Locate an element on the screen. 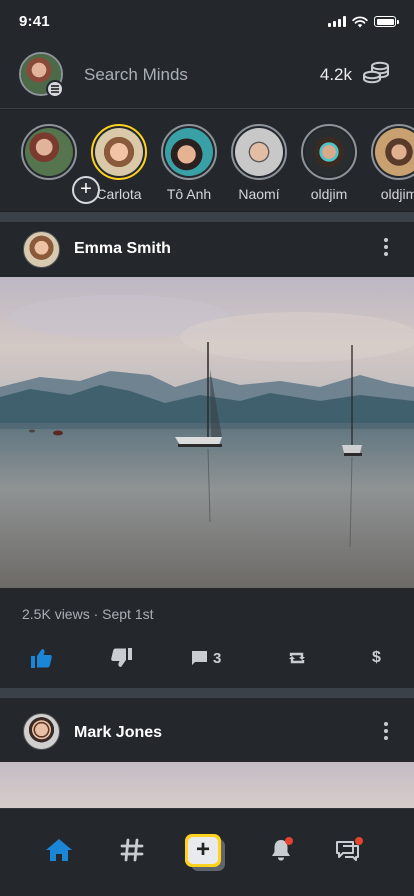 Image resolution: width=414 pixels, height=896 pixels. post-author: Emma Smith is located at coordinates (122, 249).